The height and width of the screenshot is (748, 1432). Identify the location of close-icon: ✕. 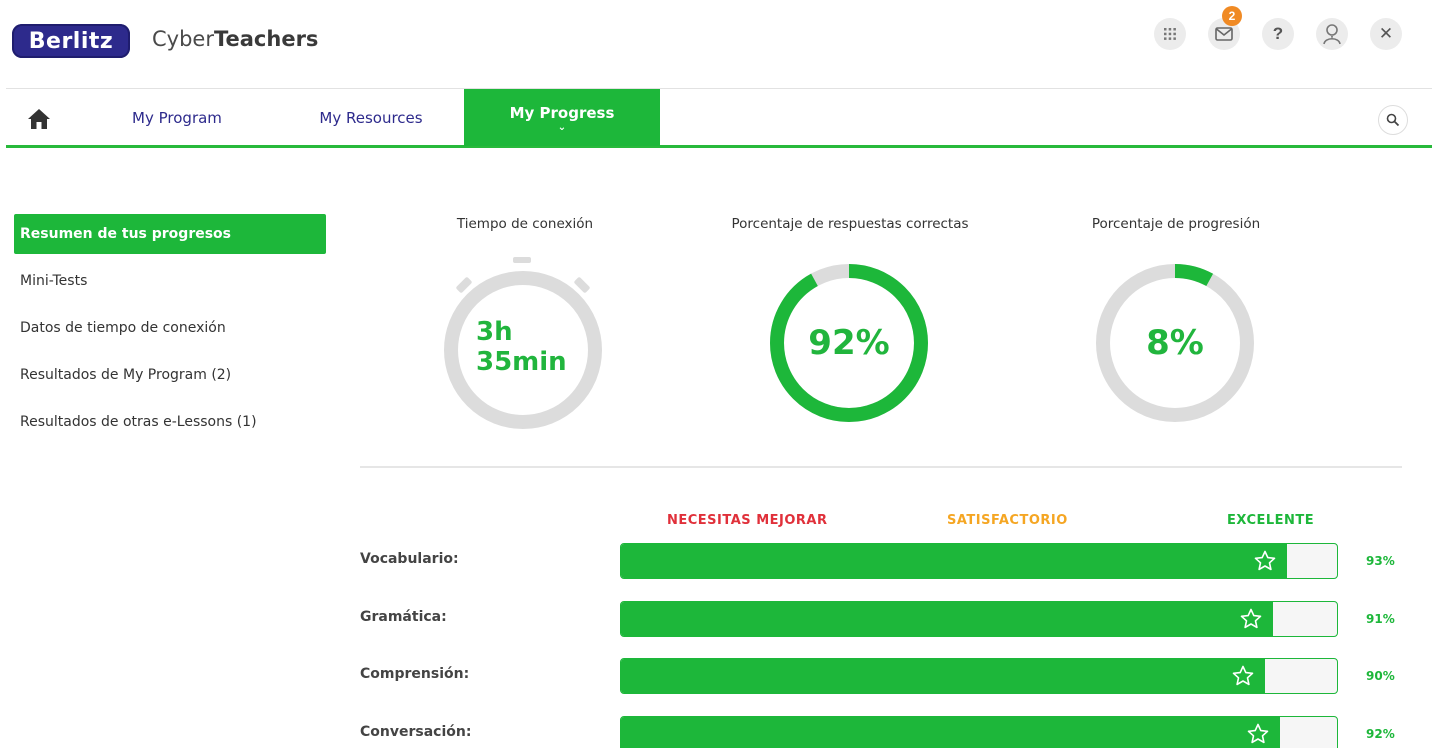
(1386, 34).